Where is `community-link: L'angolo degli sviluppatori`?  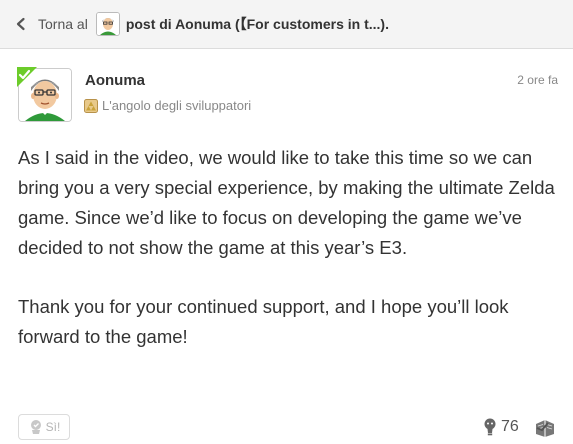
community-link: L'angolo degli sviluppatori is located at coordinates (167, 105).